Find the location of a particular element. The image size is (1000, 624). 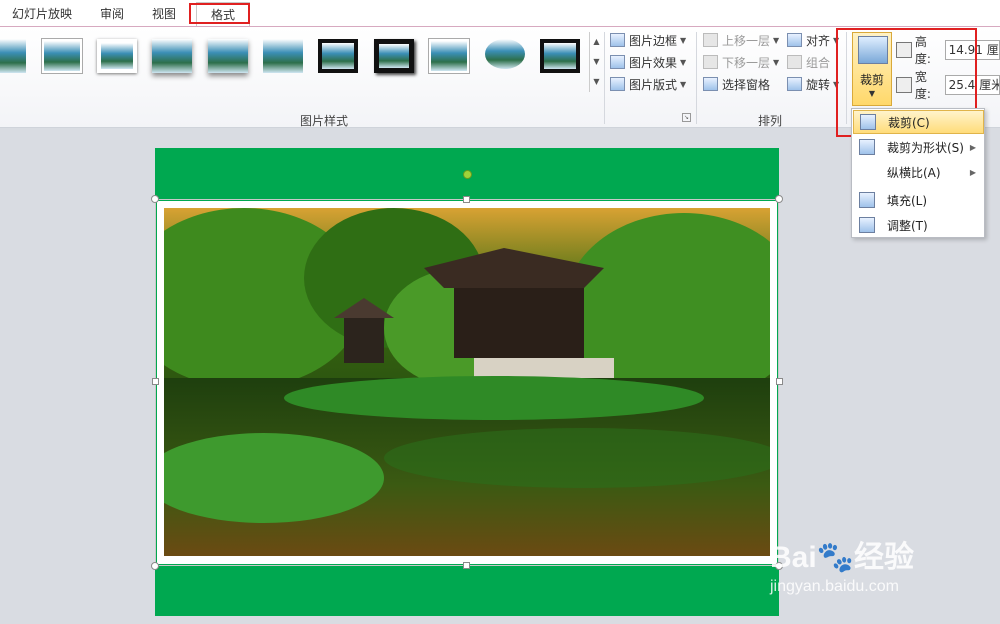

fit-icon is located at coordinates (867, 225).